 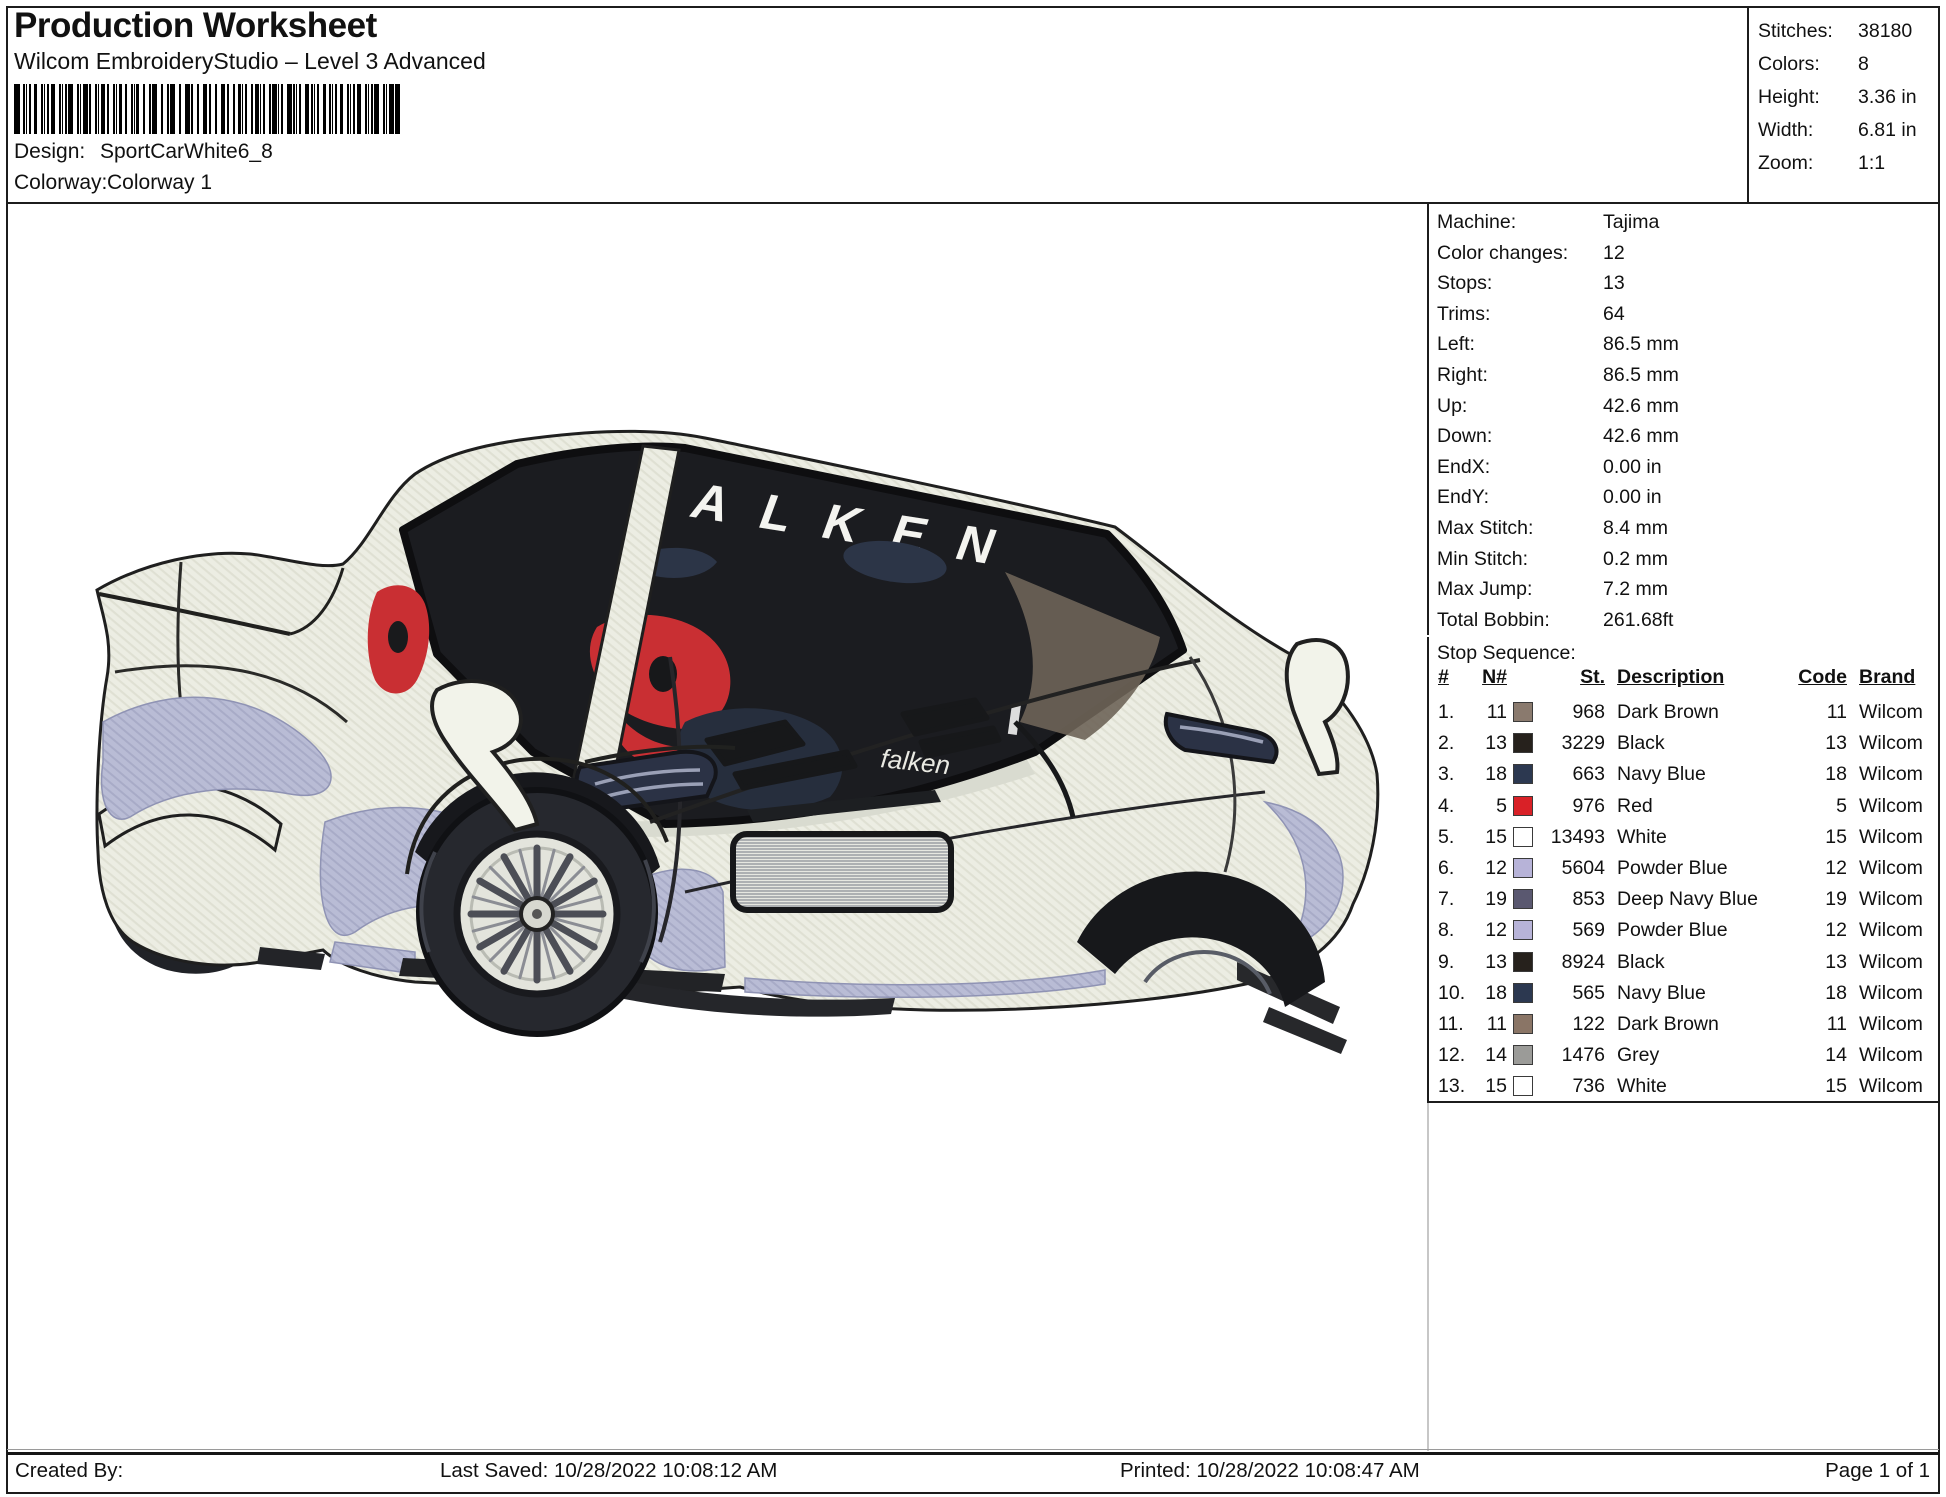 I want to click on thread-description: Red, so click(x=1635, y=805).